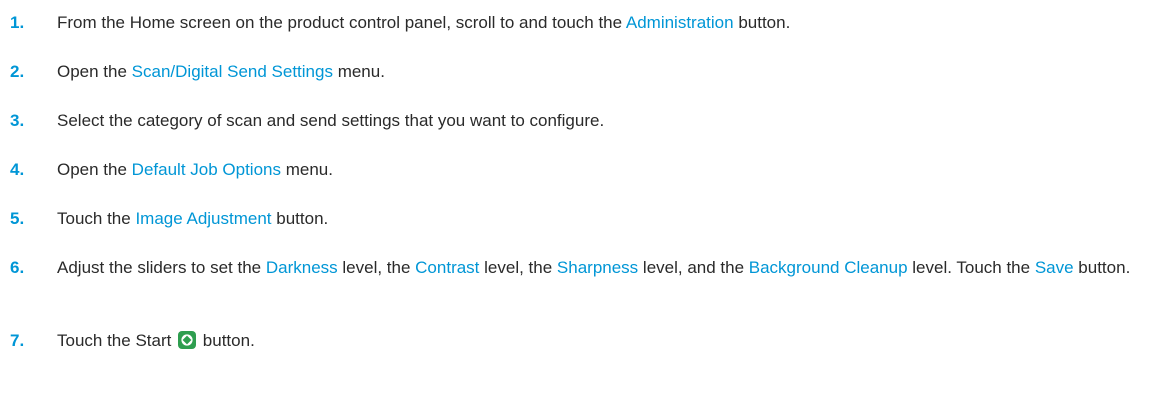 The width and height of the screenshot is (1174, 405). I want to click on step-text: Touch the Image Adjustment button., so click(606, 219).